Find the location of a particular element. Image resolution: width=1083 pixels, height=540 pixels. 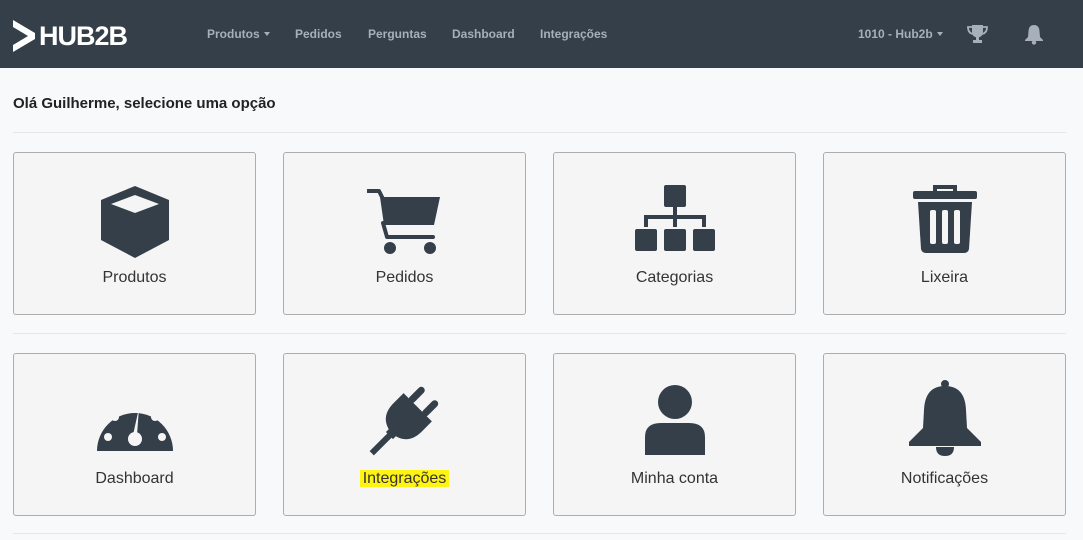

logo-chevron-icon is located at coordinates (24, 36).